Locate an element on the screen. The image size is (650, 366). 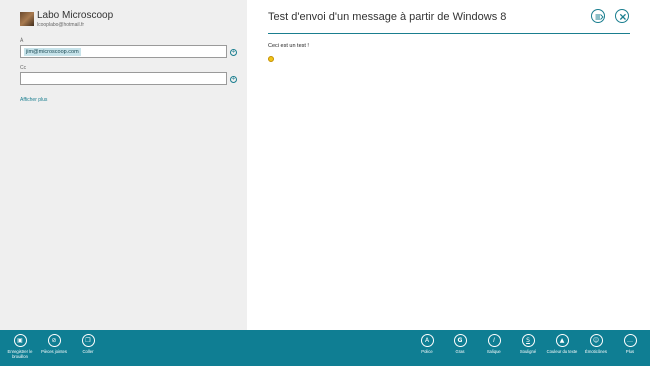
send-icon is located at coordinates (599, 17).